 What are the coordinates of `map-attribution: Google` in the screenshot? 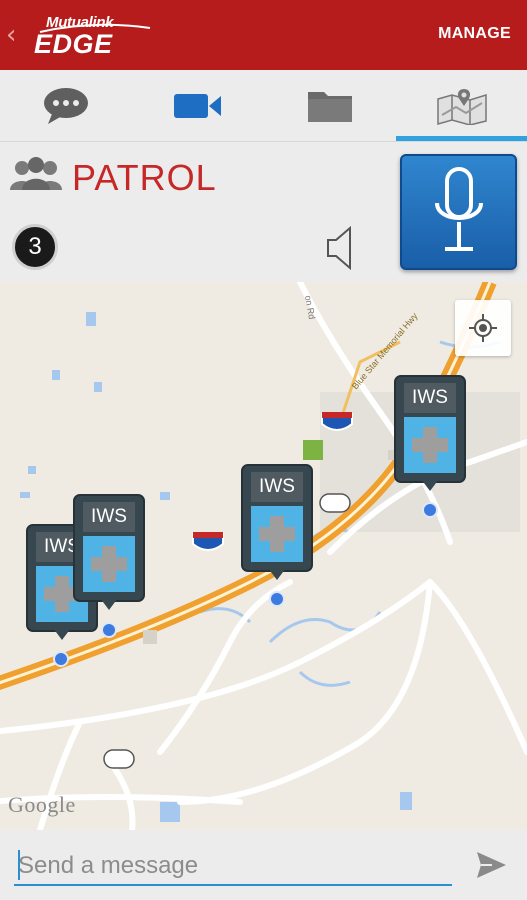 It's located at (42, 804).